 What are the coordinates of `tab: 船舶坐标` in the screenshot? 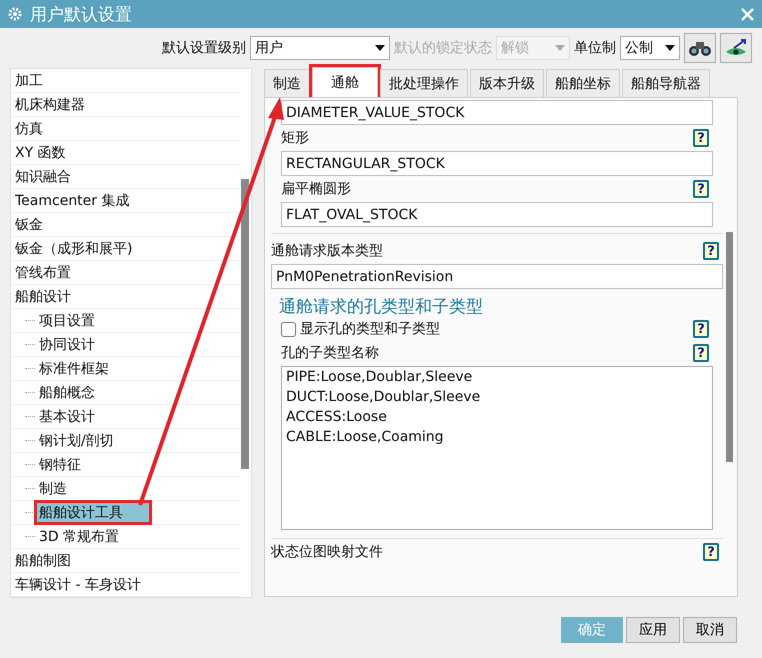 It's located at (583, 83).